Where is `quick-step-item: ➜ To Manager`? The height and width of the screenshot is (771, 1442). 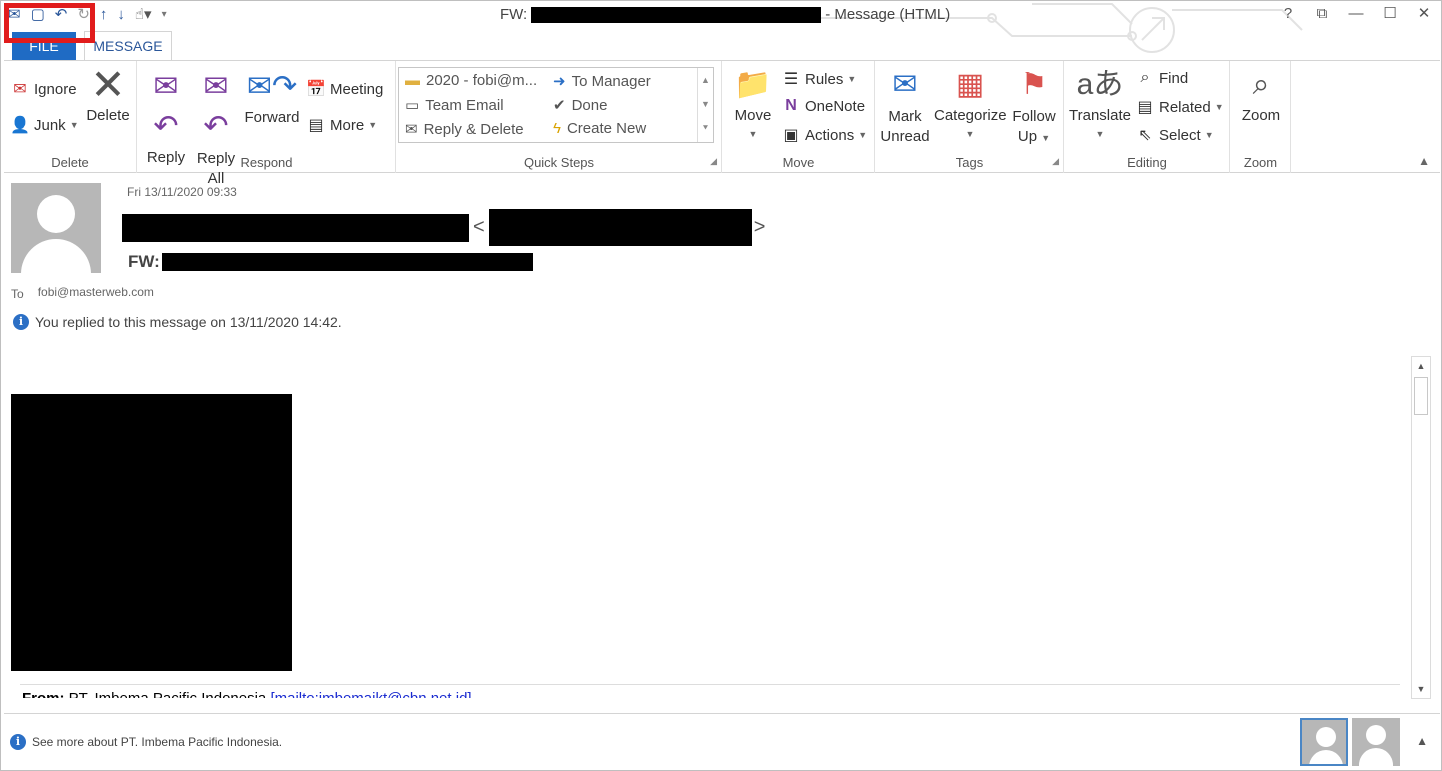
quick-step-item: ➜ To Manager is located at coordinates (602, 81).